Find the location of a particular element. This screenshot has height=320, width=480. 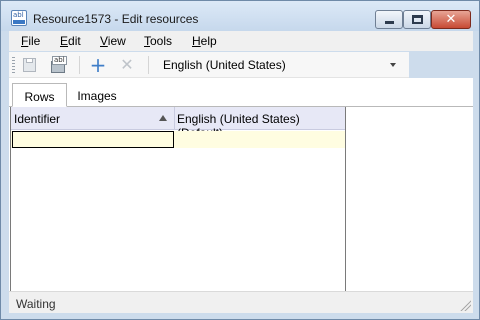

toolbar-grip is located at coordinates (13, 65).